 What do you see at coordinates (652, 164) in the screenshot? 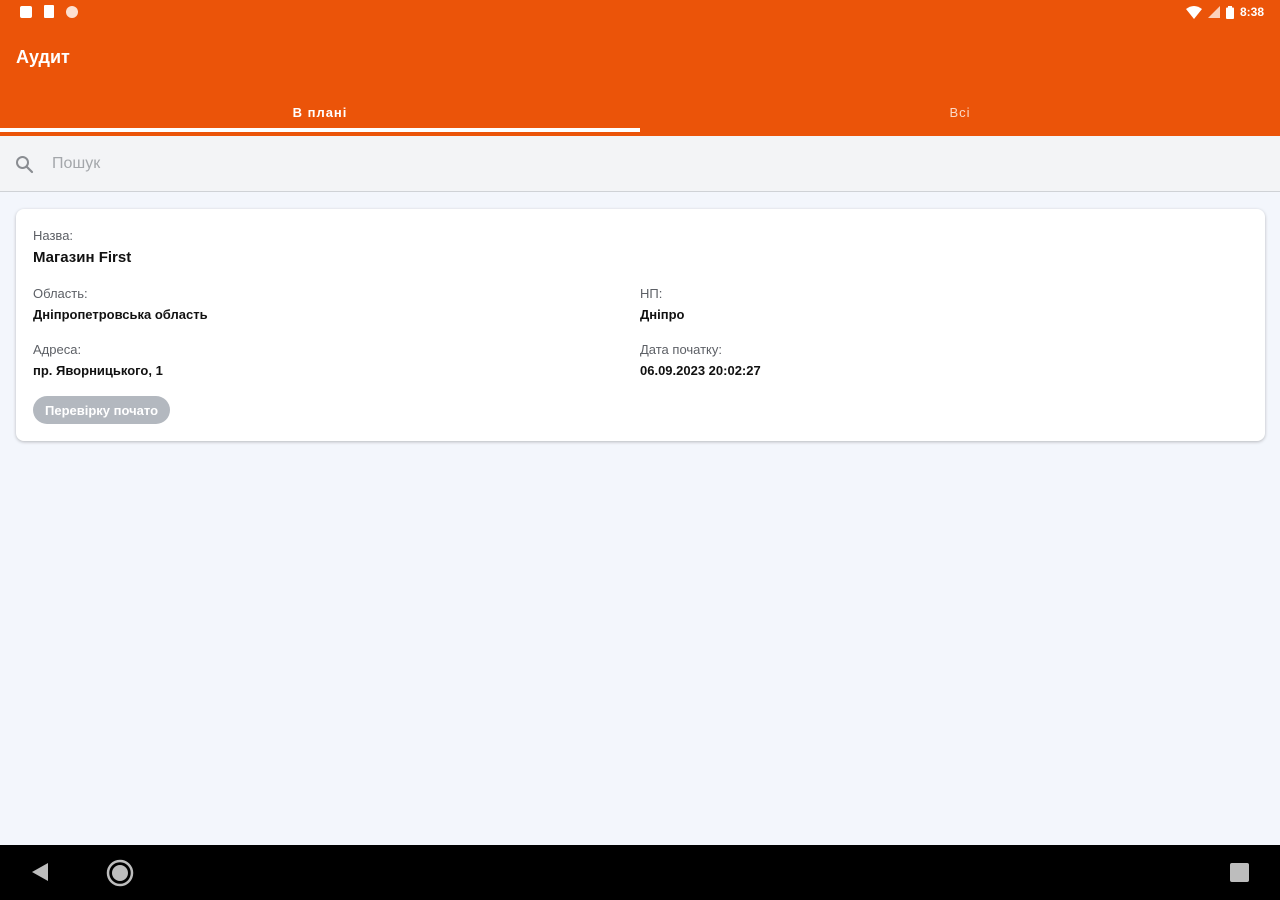
I see `search-input` at bounding box center [652, 164].